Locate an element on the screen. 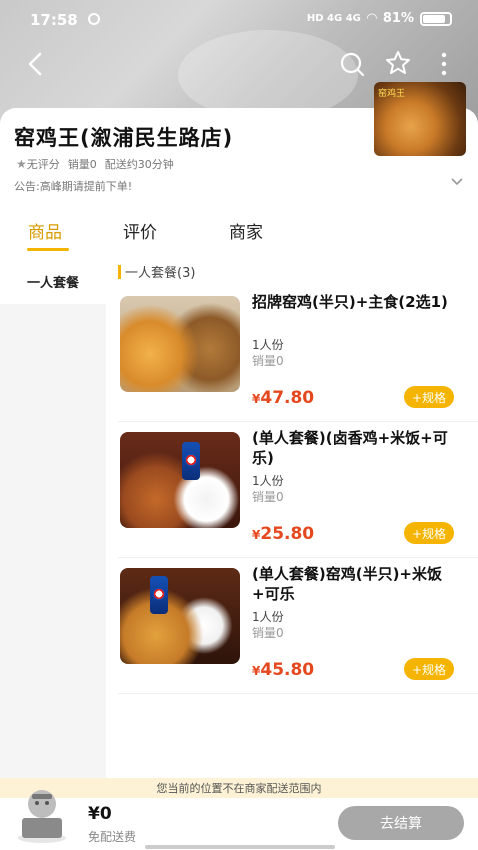 This screenshot has height=850, width=478. star-icon: ★ is located at coordinates (21, 164).